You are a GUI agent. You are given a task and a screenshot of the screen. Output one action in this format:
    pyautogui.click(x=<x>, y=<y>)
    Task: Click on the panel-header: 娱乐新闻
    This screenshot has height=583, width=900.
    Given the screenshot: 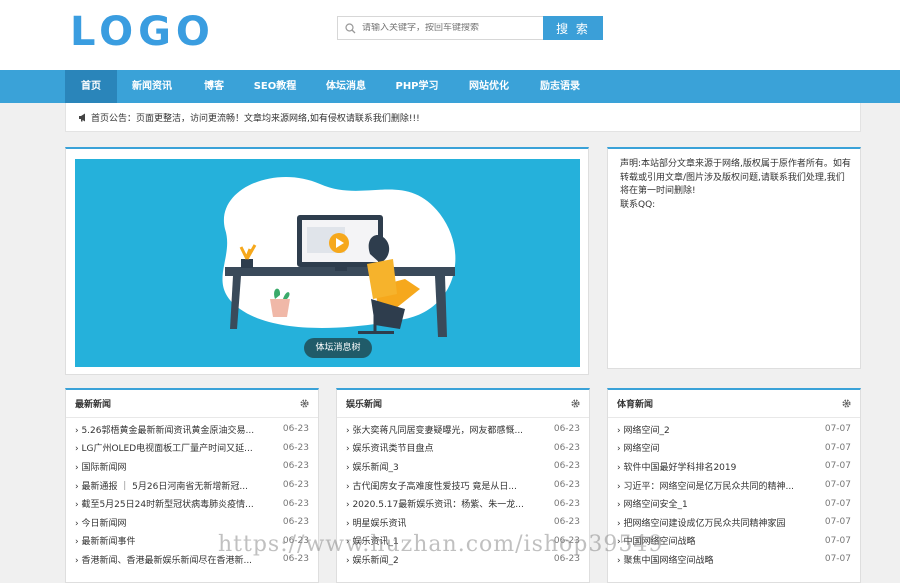 What is the action you would take?
    pyautogui.click(x=463, y=404)
    